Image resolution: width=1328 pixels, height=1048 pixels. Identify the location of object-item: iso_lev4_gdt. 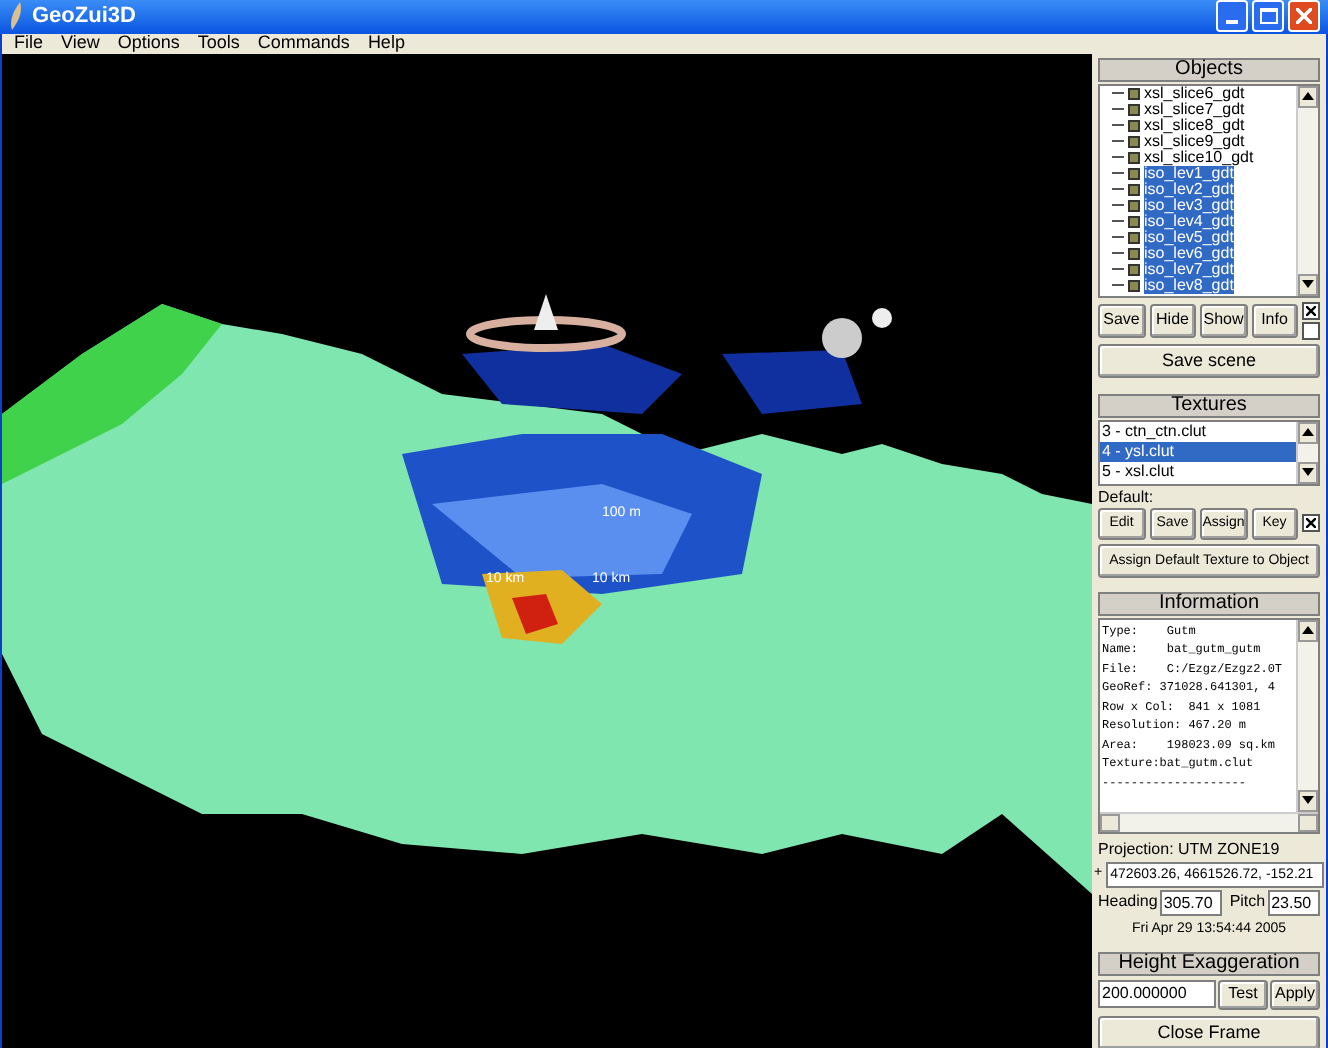
(1189, 221).